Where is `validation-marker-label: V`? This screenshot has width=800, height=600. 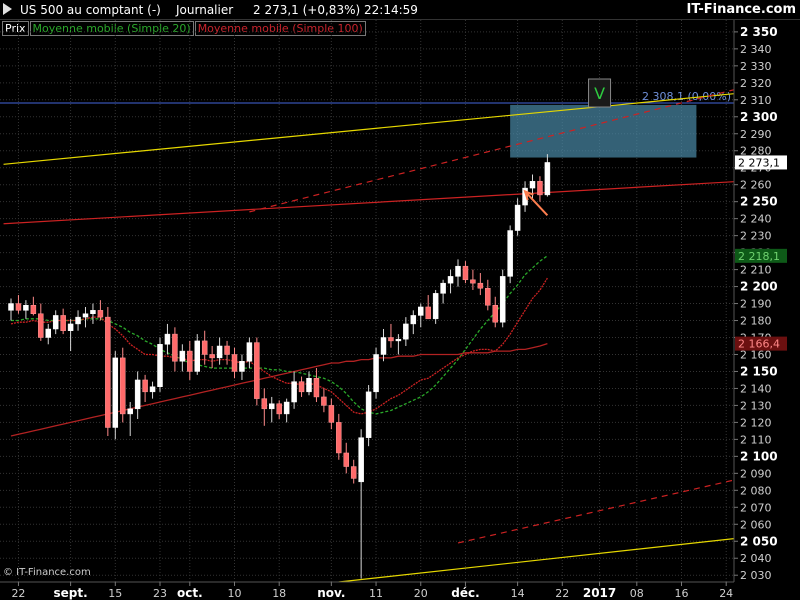 validation-marker-label: V is located at coordinates (599, 93).